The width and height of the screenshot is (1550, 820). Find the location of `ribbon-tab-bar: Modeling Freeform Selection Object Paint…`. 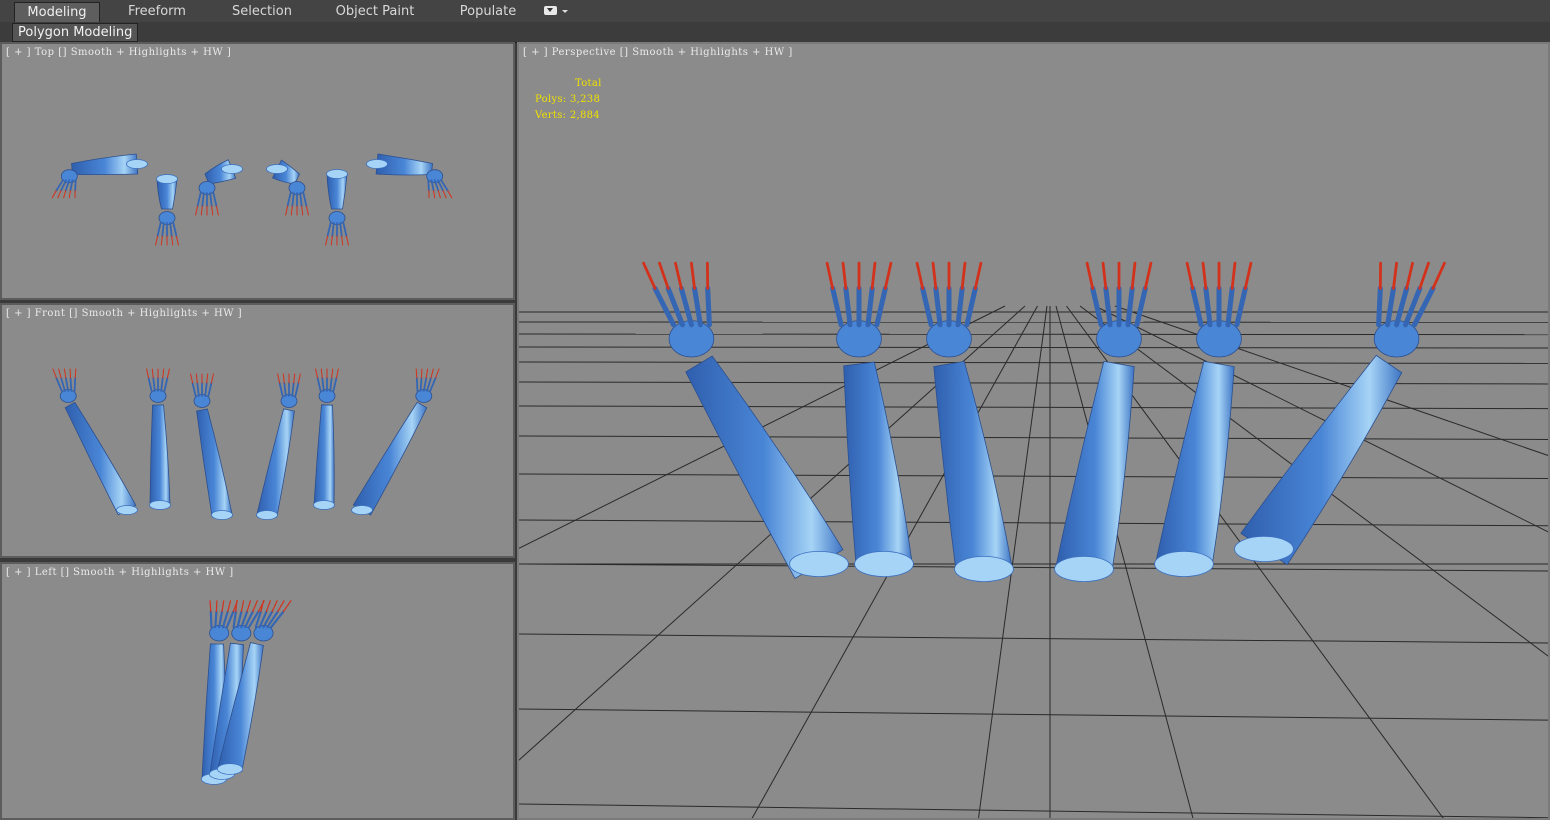

ribbon-tab-bar: Modeling Freeform Selection Object Paint… is located at coordinates (775, 11).